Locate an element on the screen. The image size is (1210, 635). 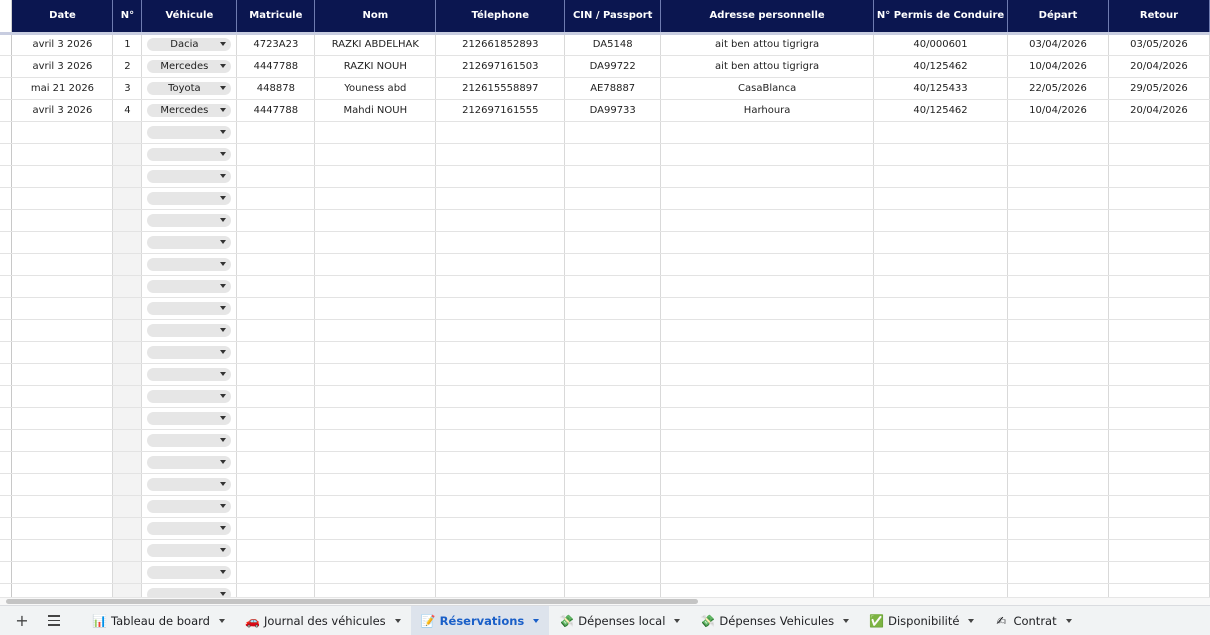
vehicle-dropdown: Dacia is located at coordinates (189, 44).